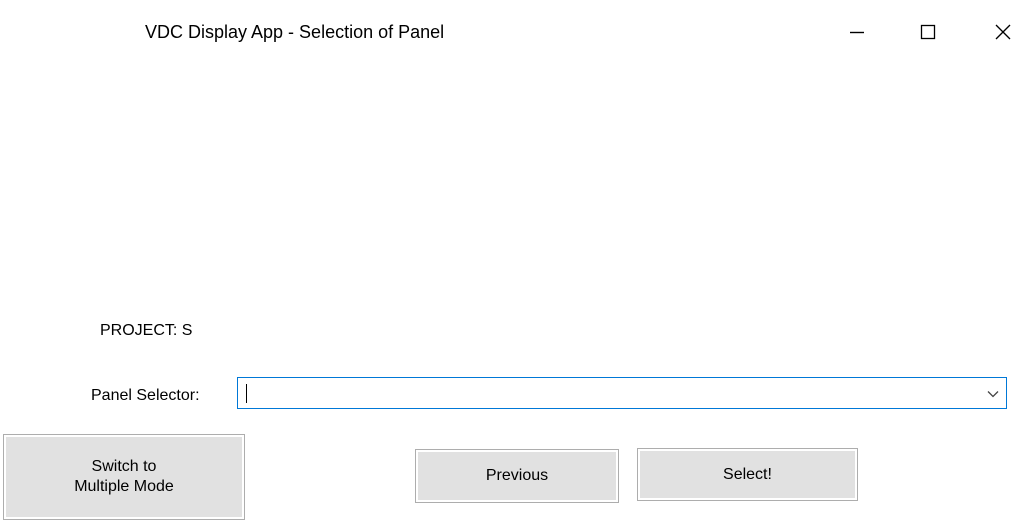  I want to click on minimize-button, so click(857, 32).